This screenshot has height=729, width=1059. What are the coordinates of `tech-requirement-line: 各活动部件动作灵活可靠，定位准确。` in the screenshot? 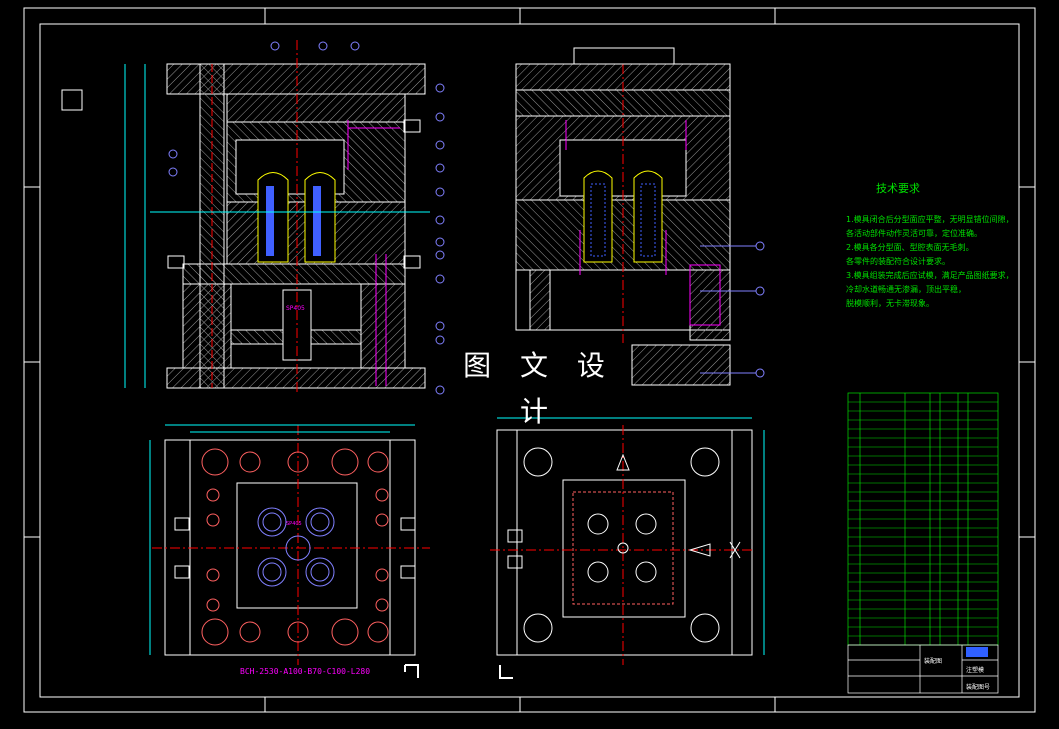 It's located at (914, 233).